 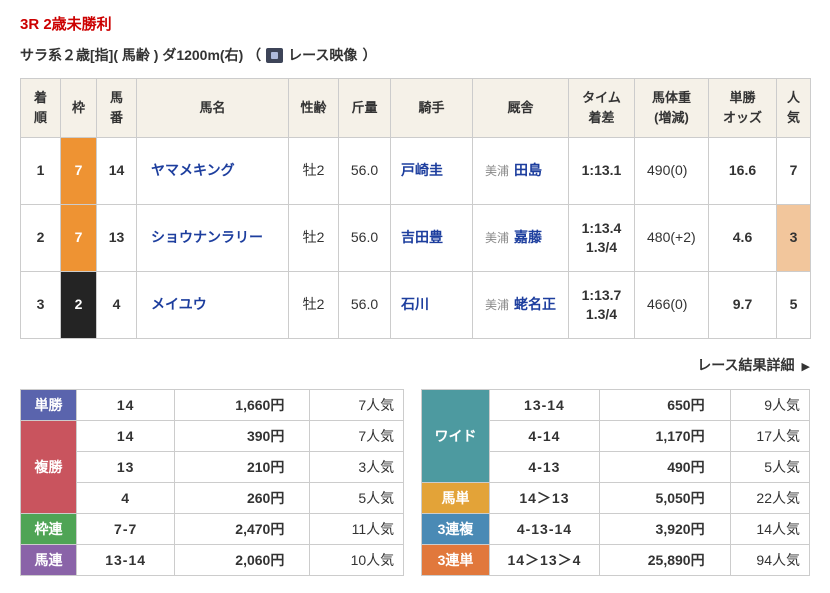 I want to click on payout-popularity: 94人気, so click(x=770, y=560).